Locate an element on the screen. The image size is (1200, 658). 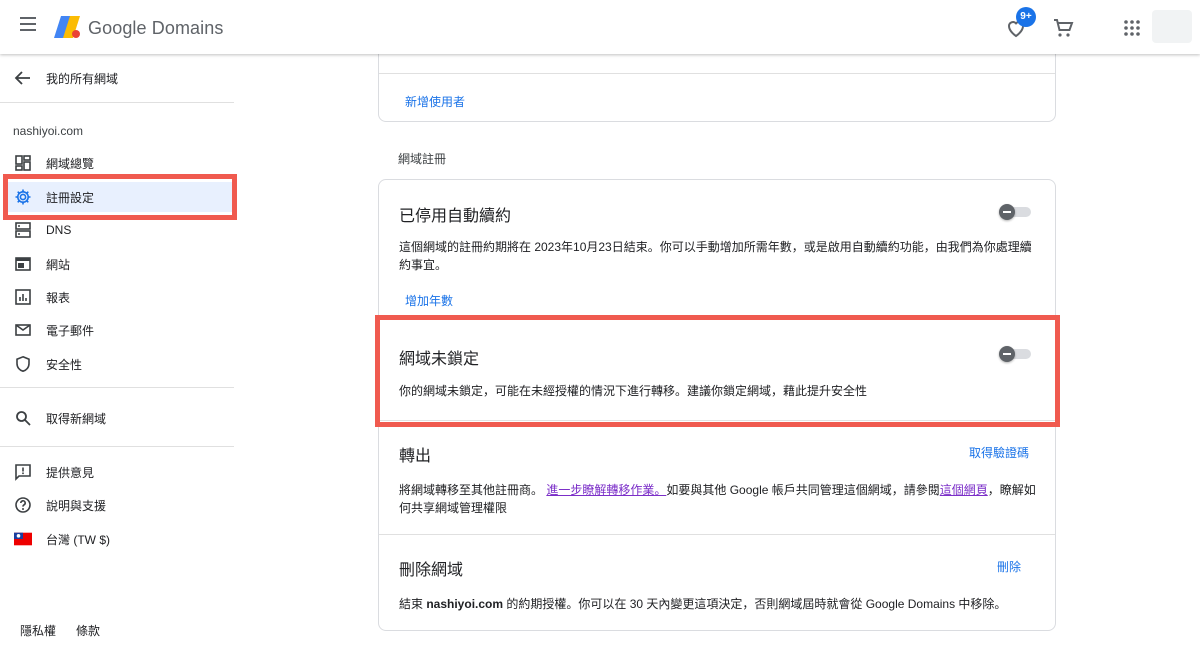
transfer-text: 如要與其他 Google 帳戶共同管理這個網域，請參閱 is located at coordinates (803, 490).